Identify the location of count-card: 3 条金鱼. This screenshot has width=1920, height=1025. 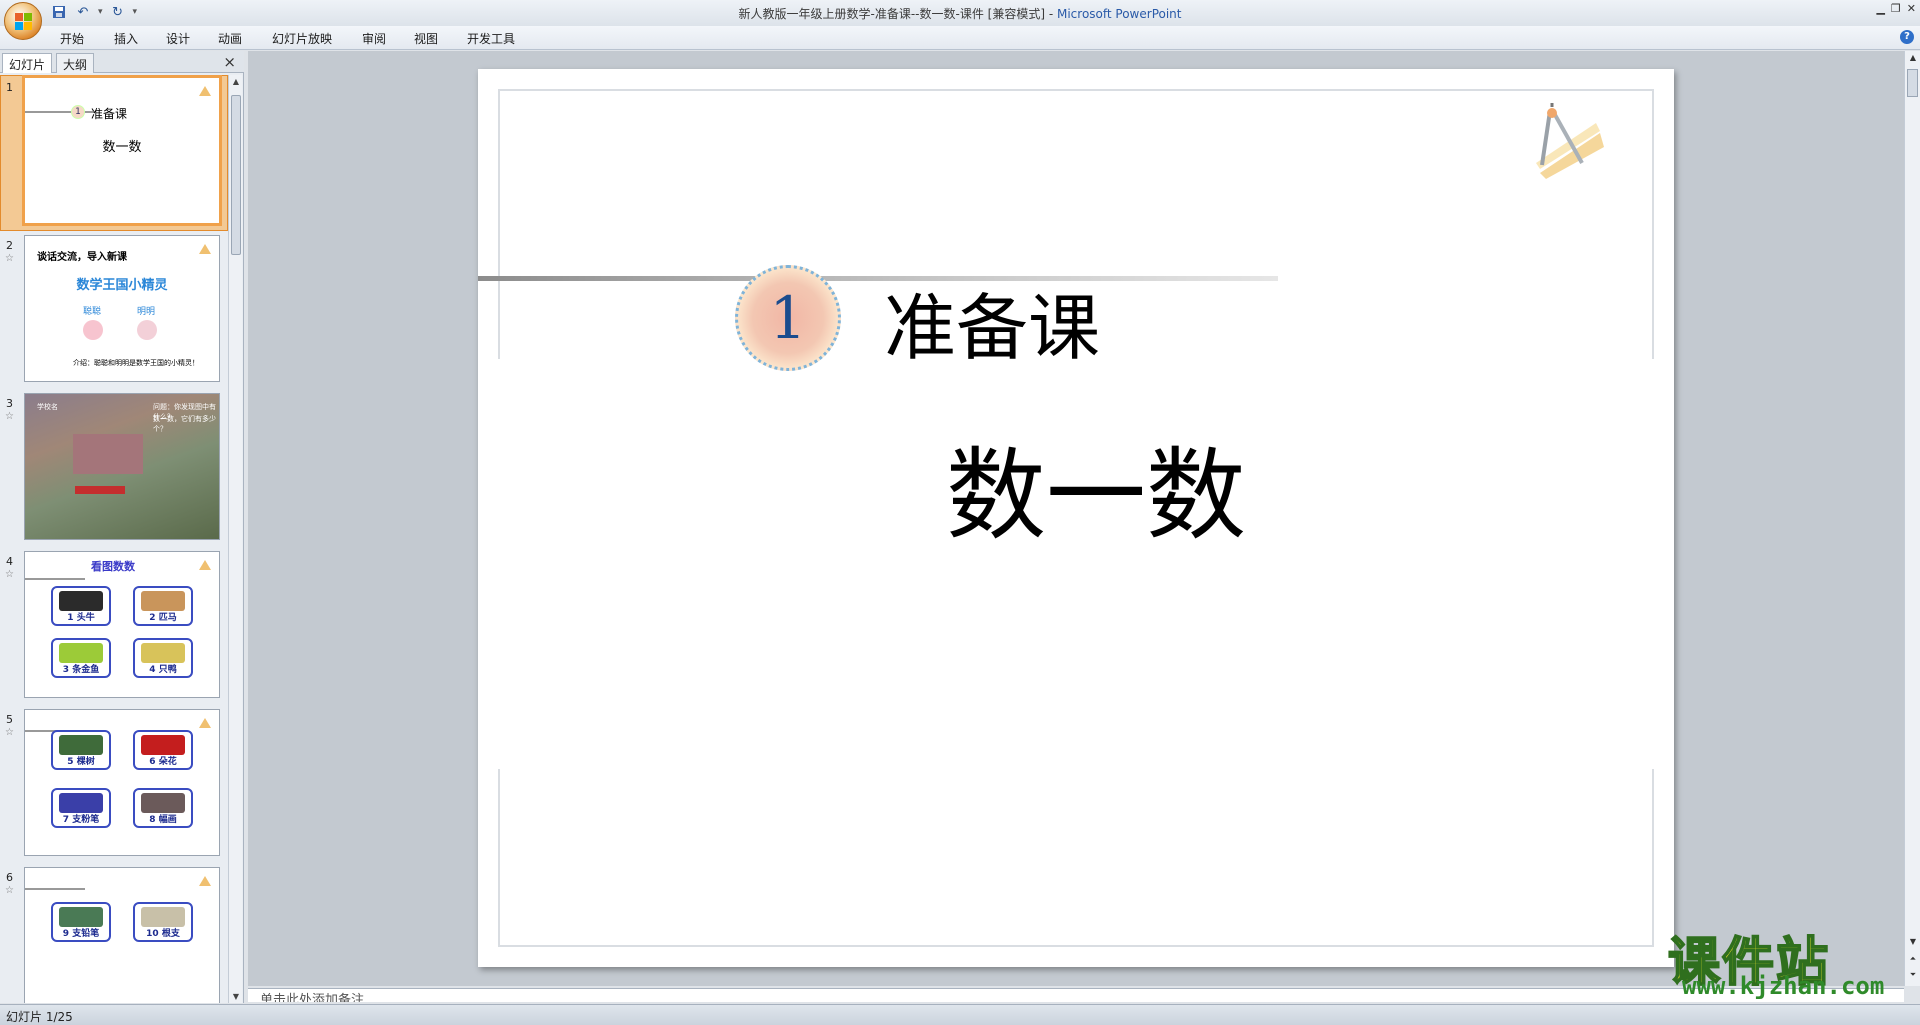
(81, 658).